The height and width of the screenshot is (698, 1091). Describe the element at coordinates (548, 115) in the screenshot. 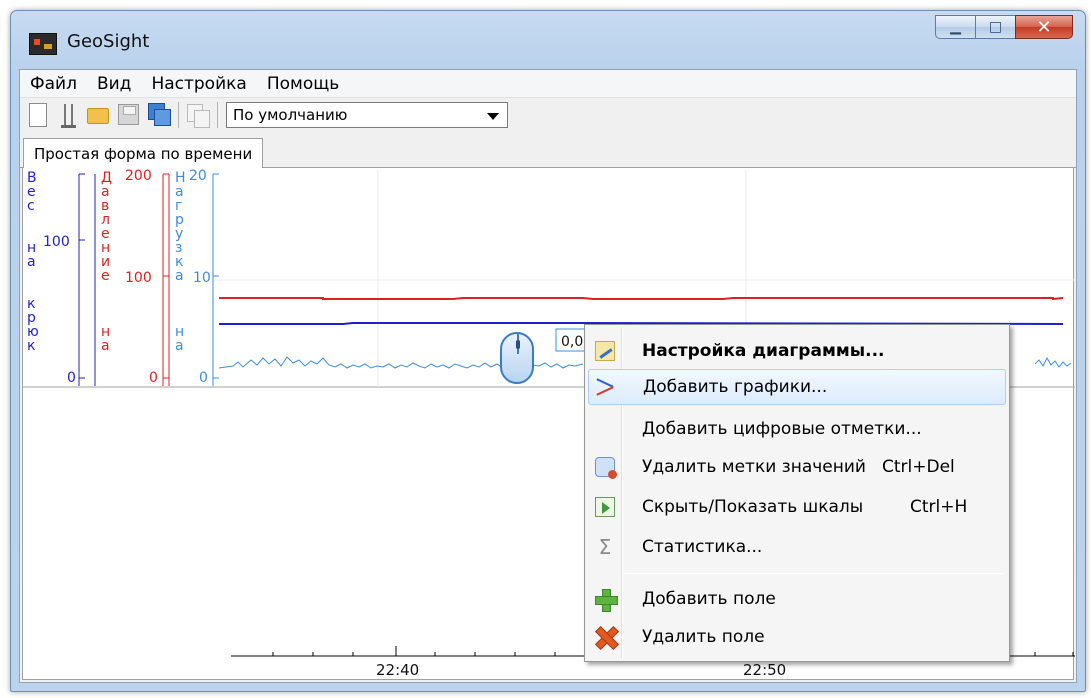

I see `toolbar: По умолчанию` at that location.